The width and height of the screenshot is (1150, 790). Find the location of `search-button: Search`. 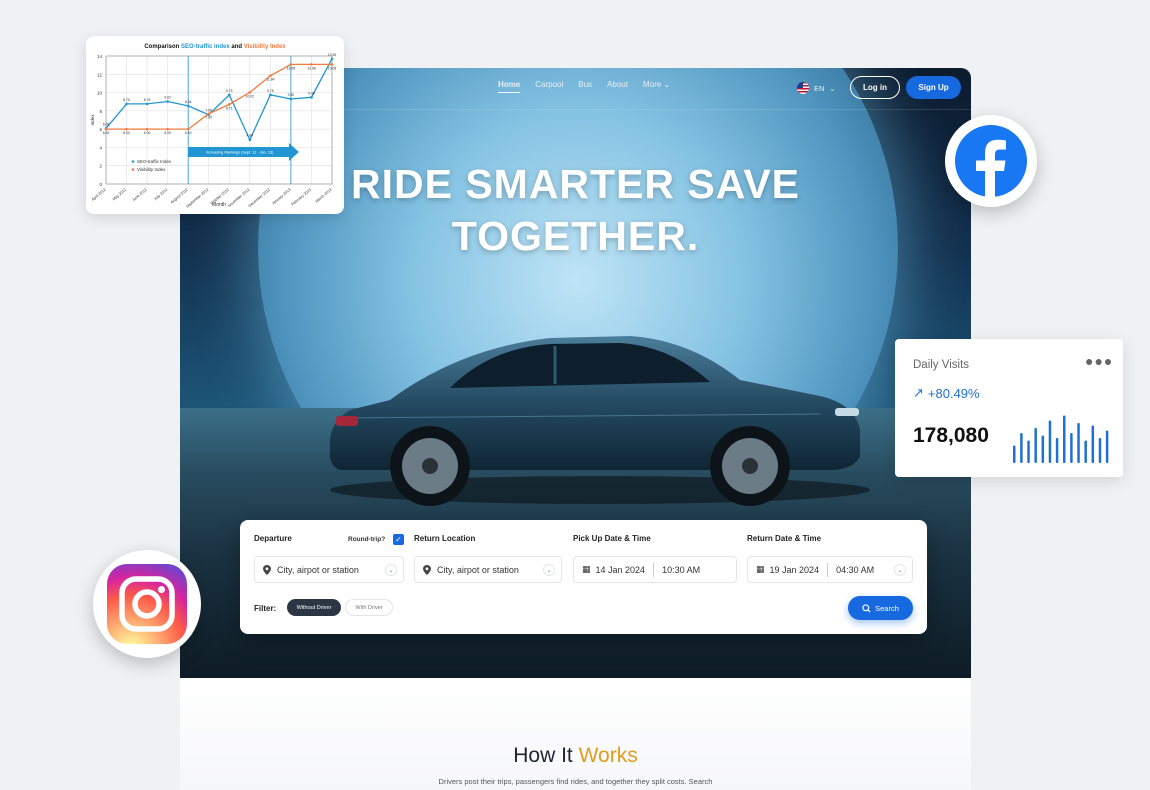

search-button: Search is located at coordinates (880, 608).